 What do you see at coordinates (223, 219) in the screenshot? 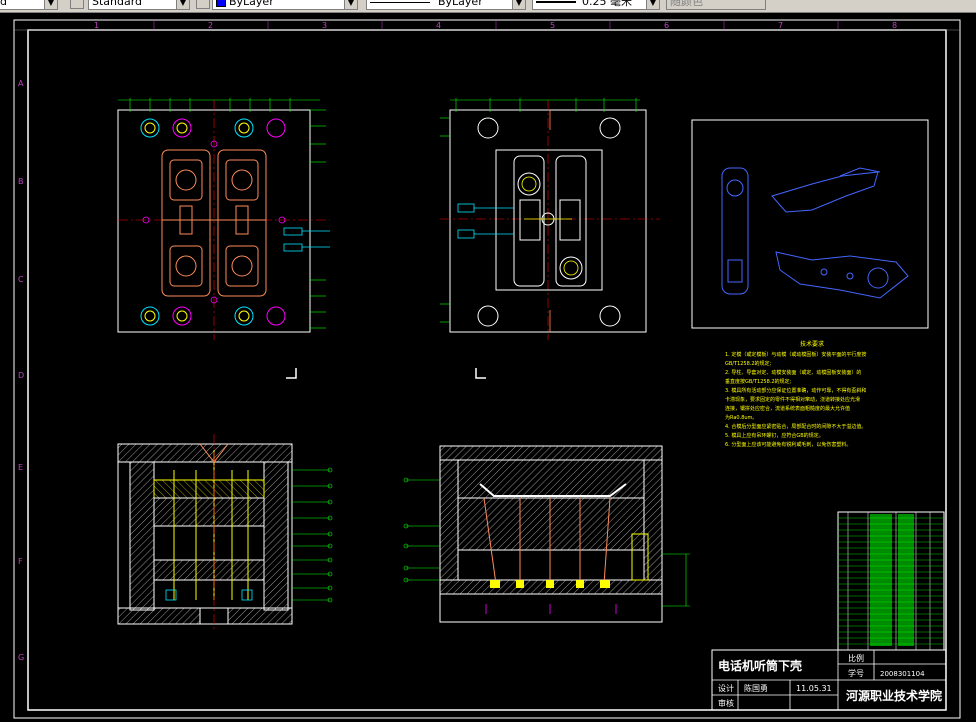
I see `mold-top-view-left` at bounding box center [223, 219].